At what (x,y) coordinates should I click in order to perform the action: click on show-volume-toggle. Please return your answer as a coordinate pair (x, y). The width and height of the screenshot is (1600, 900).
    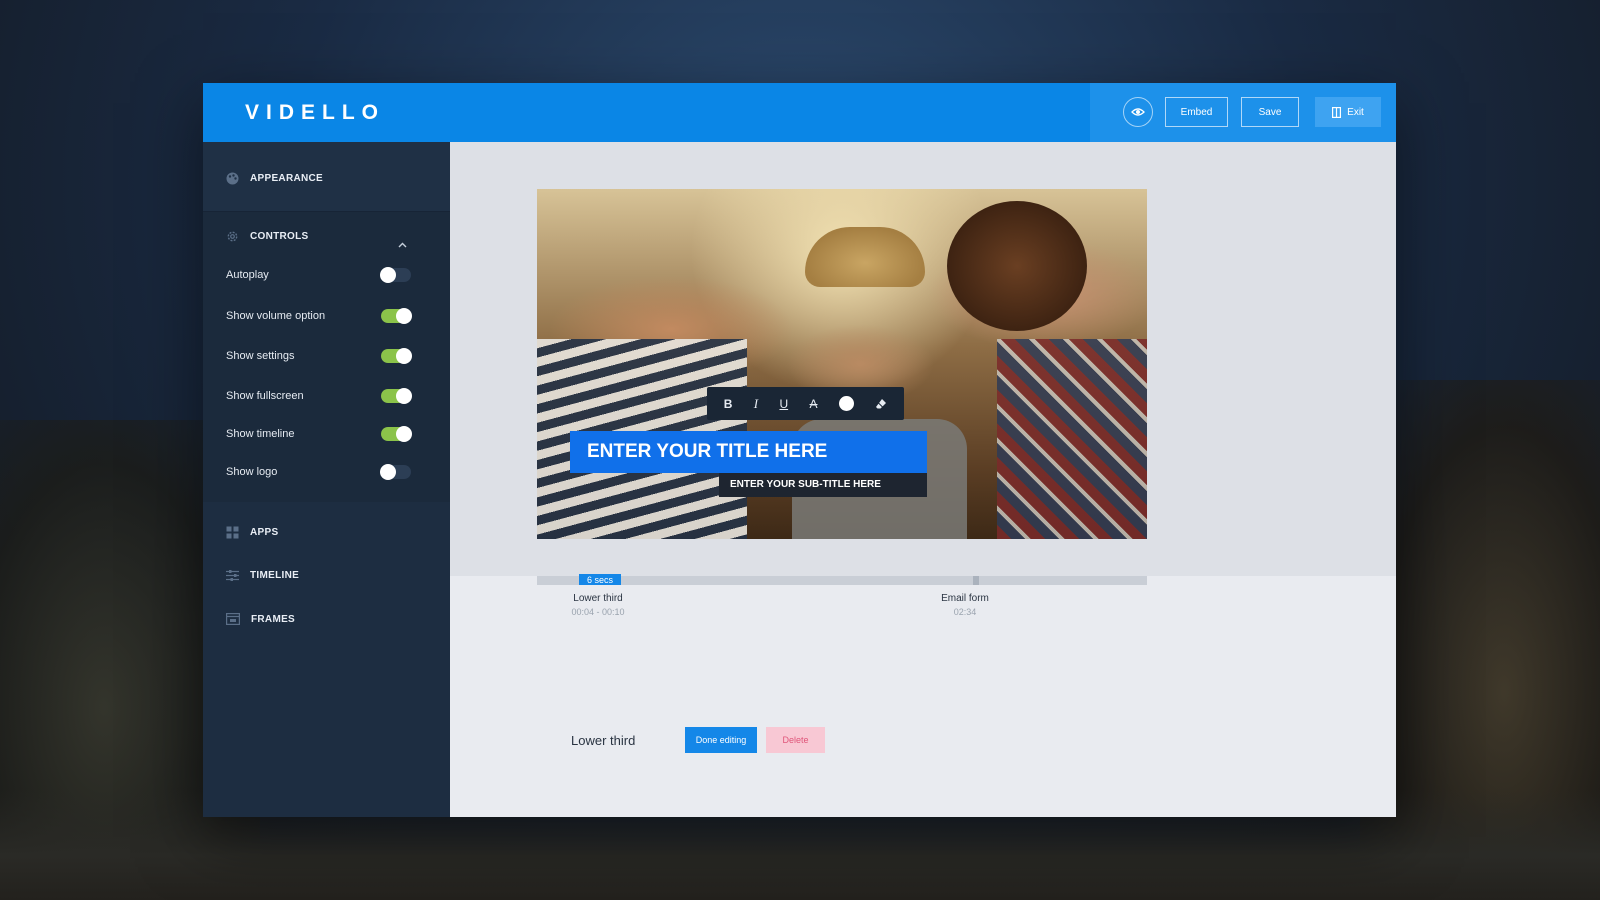
    Looking at the image, I should click on (396, 316).